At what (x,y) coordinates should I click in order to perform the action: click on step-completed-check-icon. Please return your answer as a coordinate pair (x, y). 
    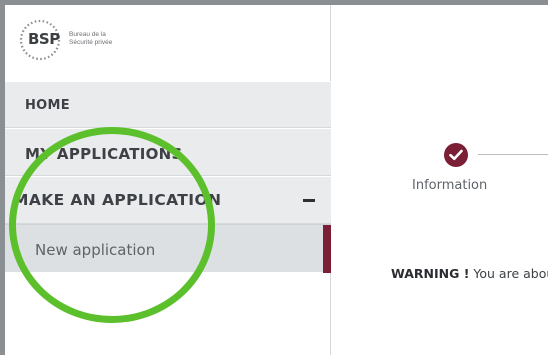
    Looking at the image, I should click on (456, 155).